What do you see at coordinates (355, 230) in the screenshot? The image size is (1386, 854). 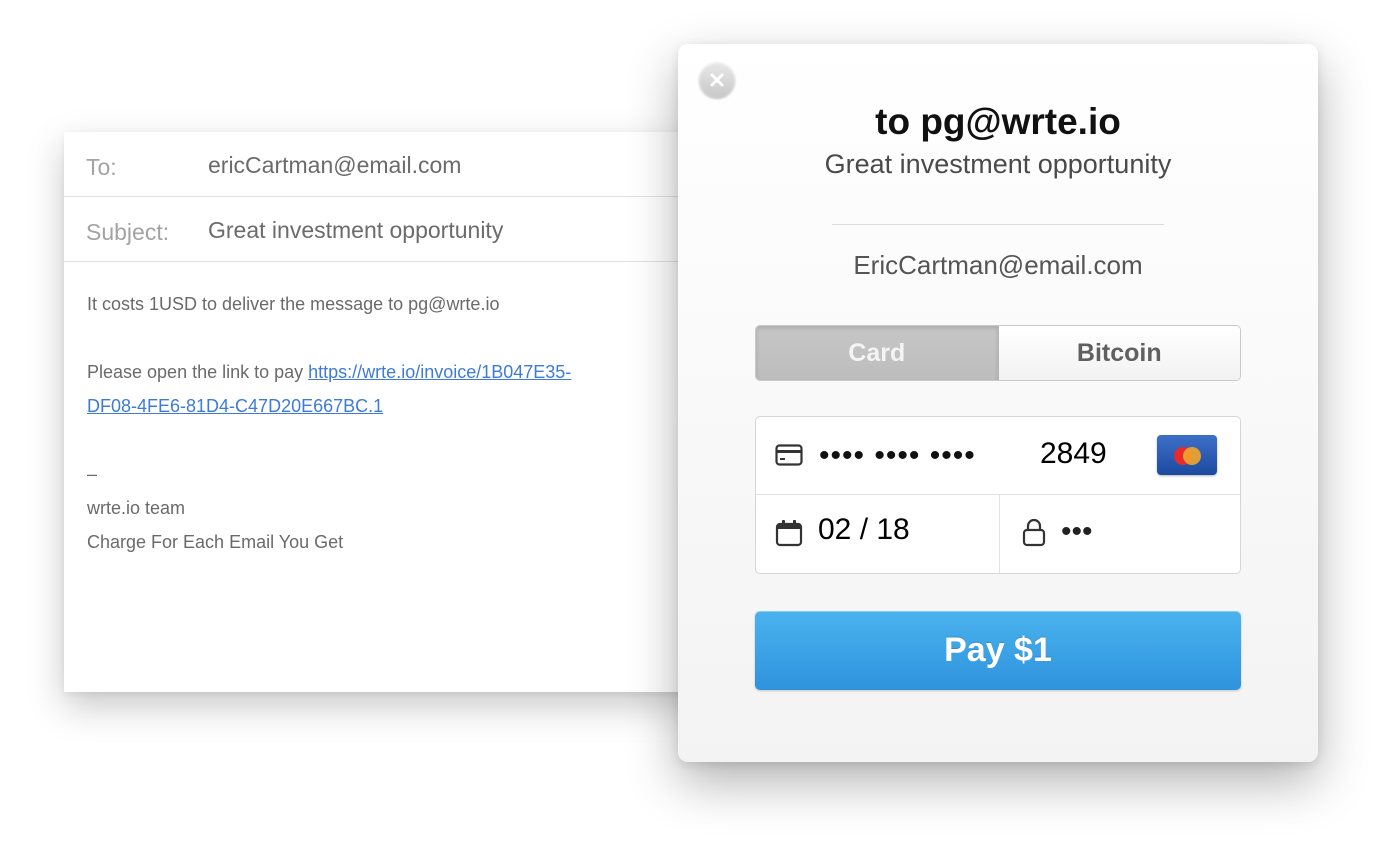 I see `subject-value: Great investment opportunity` at bounding box center [355, 230].